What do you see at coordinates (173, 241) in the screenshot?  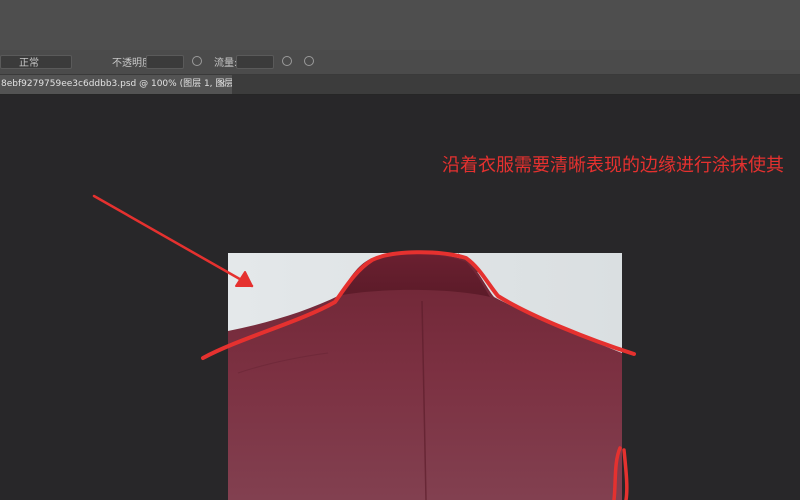 I see `arrow-line` at bounding box center [173, 241].